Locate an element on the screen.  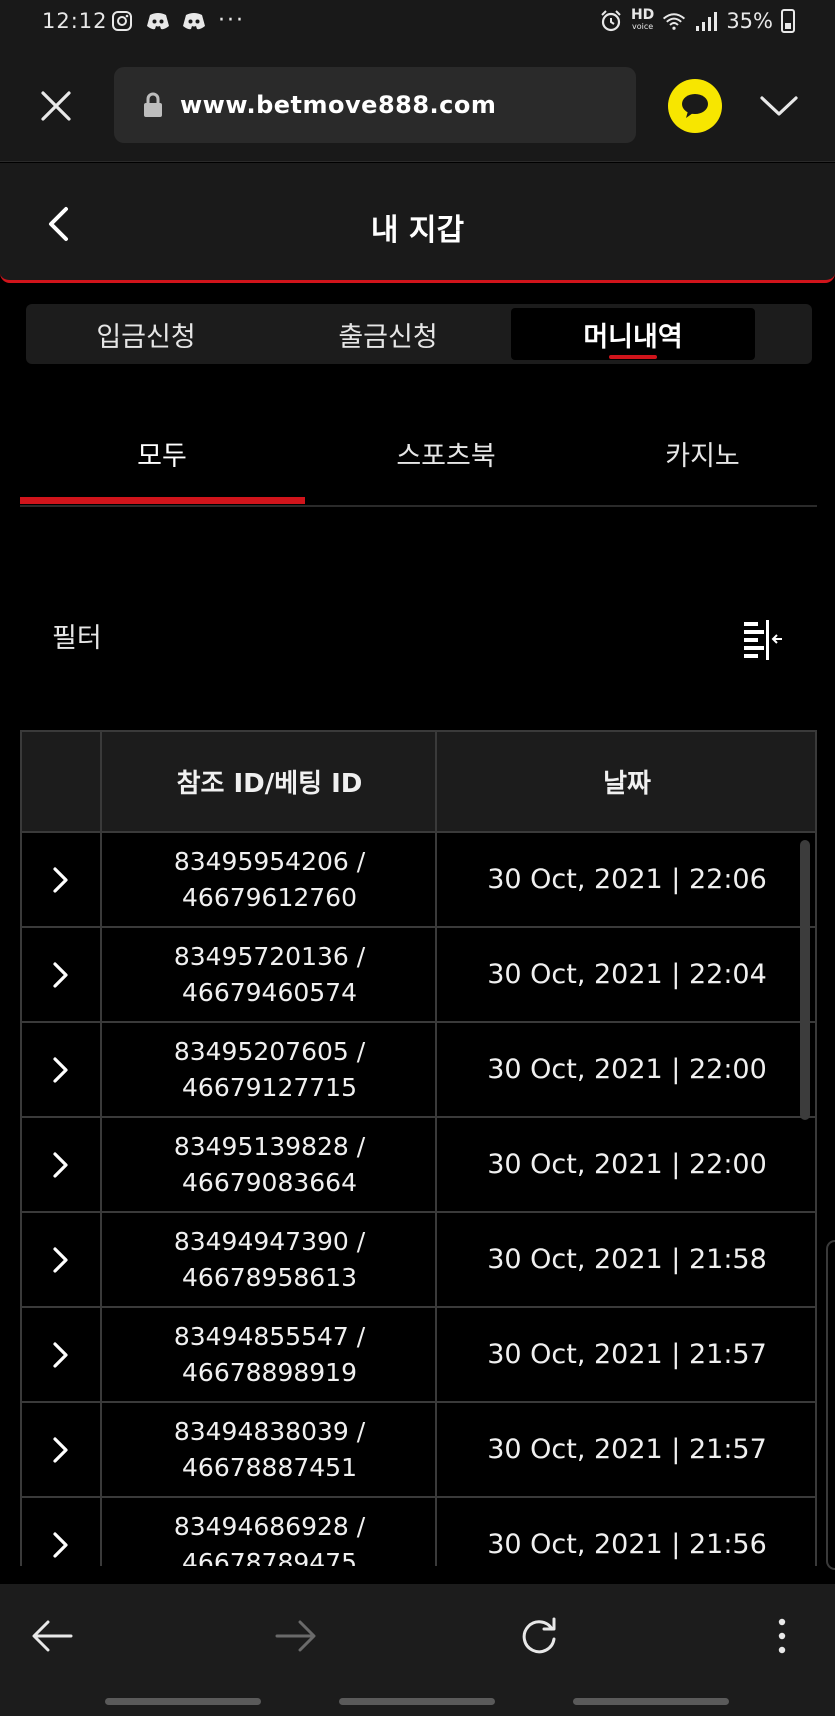
reload-icon is located at coordinates (539, 1635).